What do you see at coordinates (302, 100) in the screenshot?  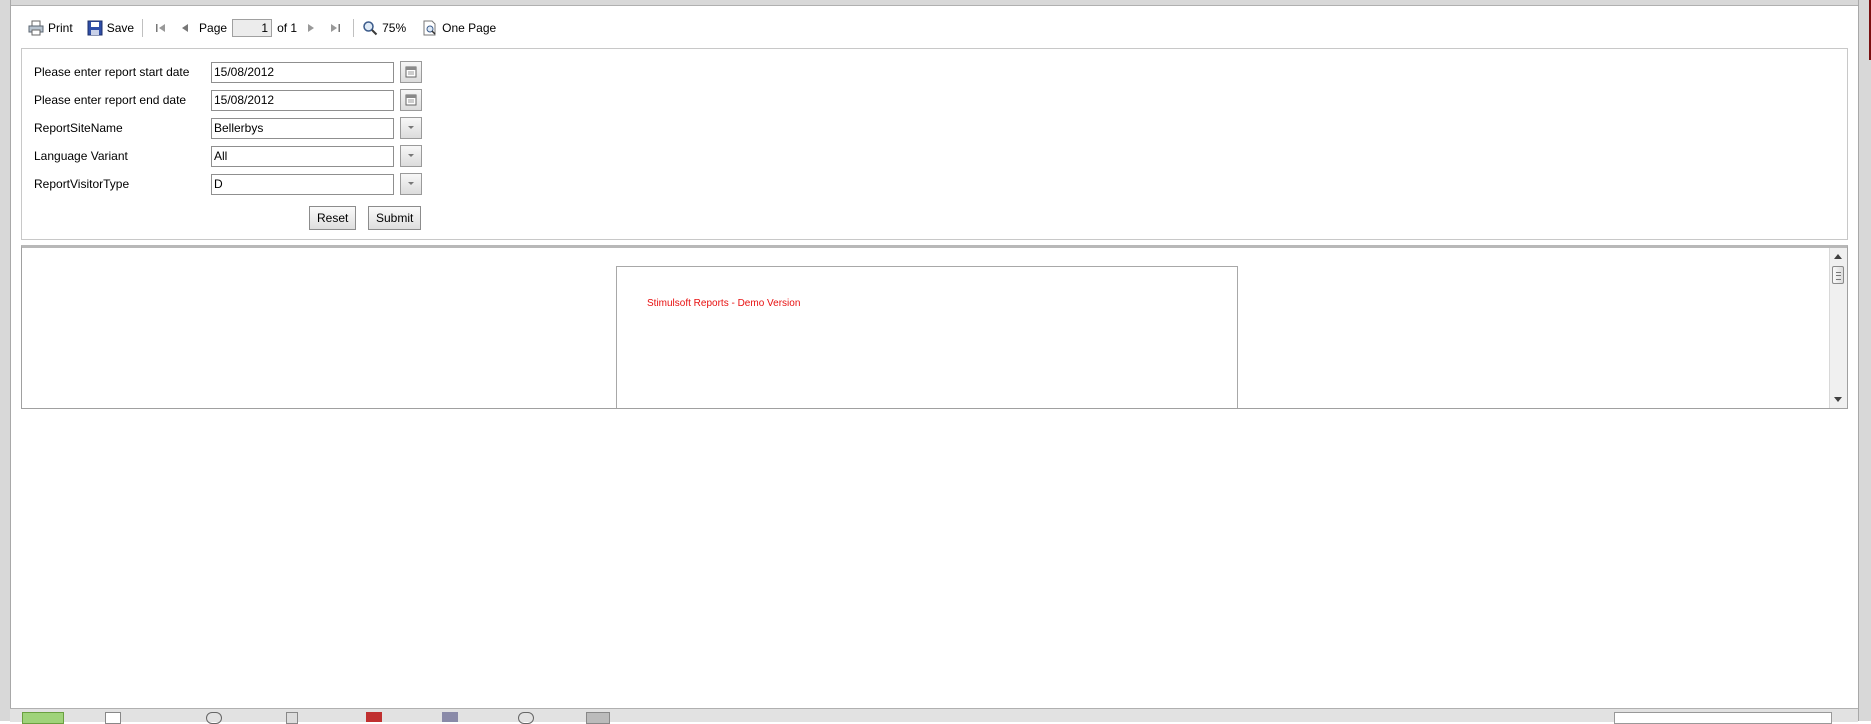 I see `end-date-input` at bounding box center [302, 100].